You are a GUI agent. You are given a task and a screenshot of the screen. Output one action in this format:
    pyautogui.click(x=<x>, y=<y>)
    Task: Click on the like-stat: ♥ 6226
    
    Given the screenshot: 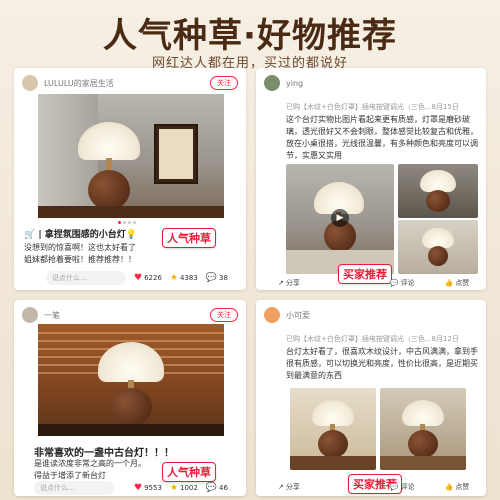 What is the action you would take?
    pyautogui.click(x=148, y=278)
    